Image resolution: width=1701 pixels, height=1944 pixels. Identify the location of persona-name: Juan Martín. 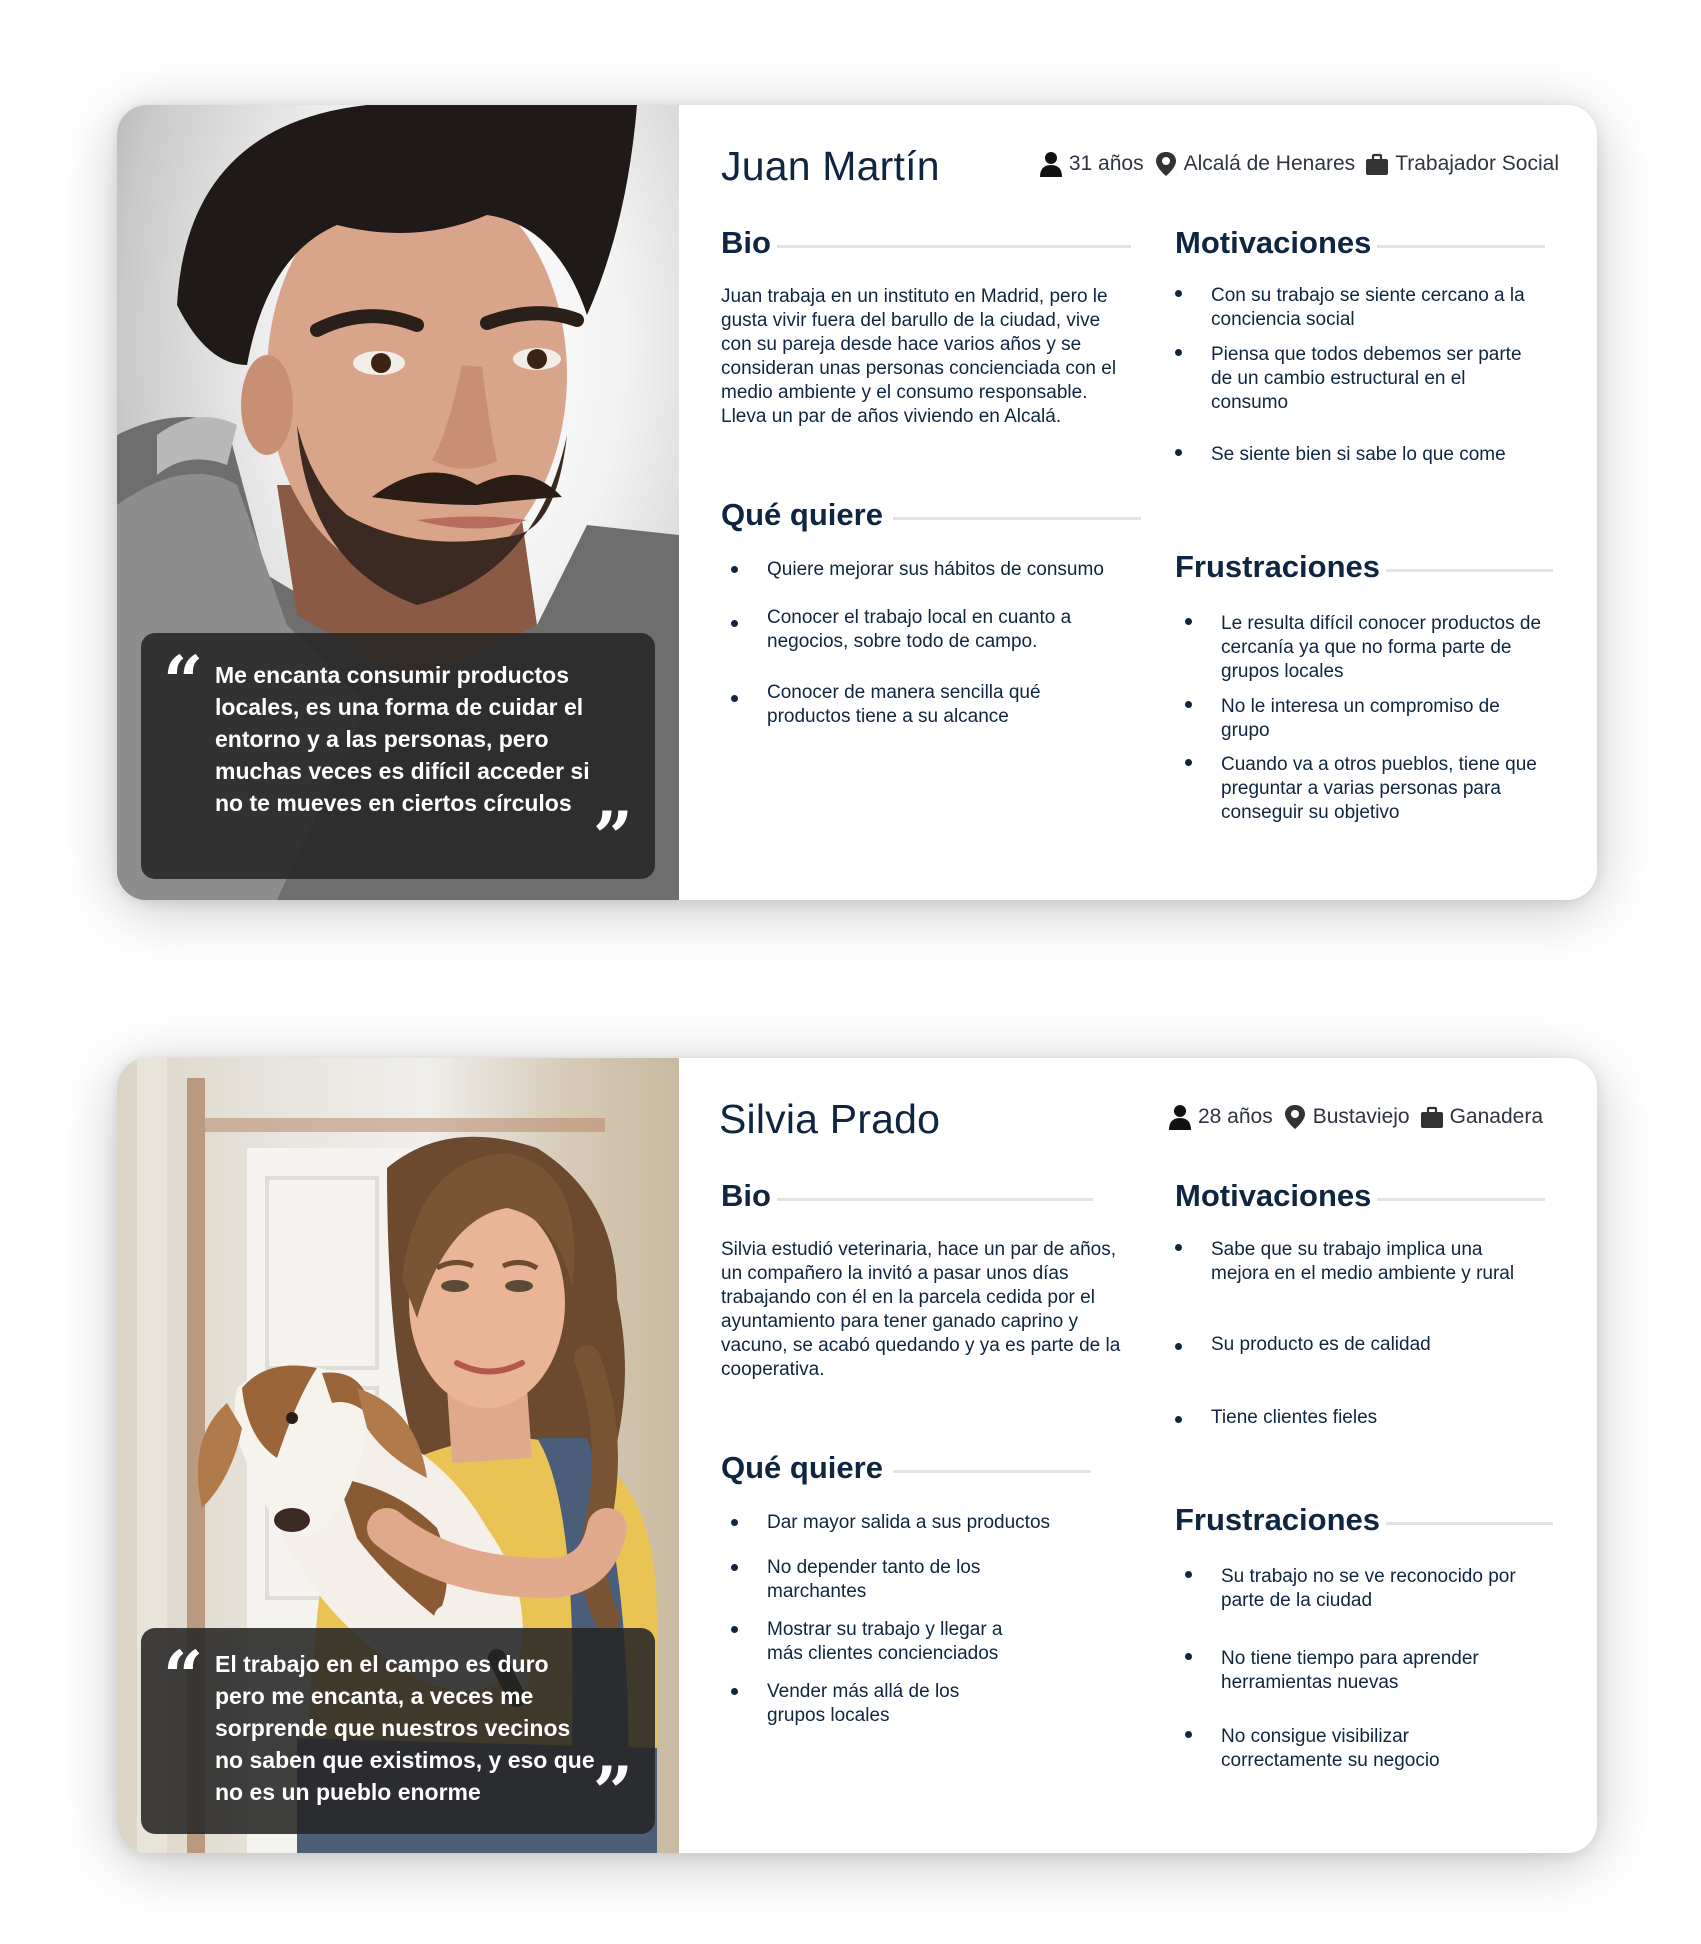
(830, 166).